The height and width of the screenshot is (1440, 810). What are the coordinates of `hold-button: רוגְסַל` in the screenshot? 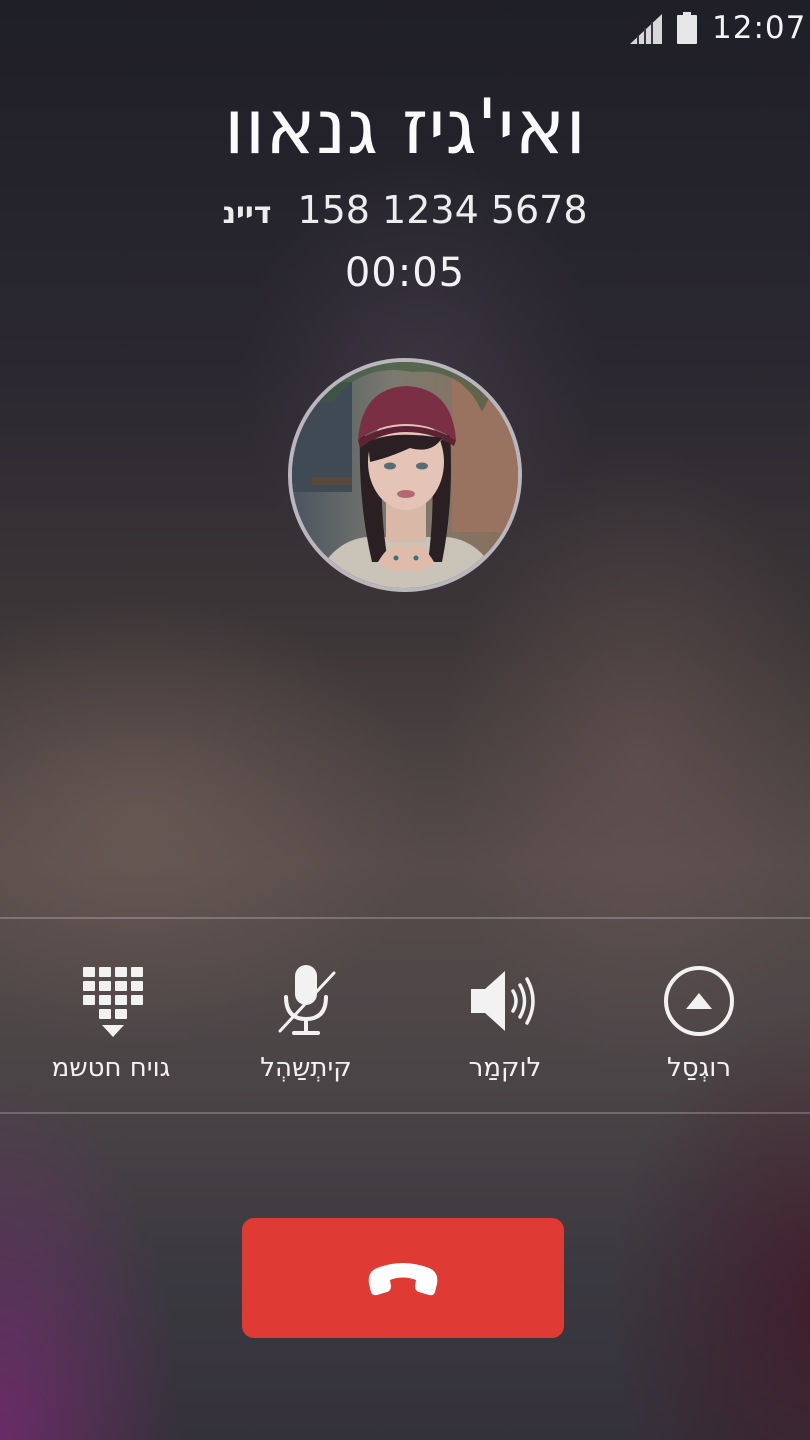 It's located at (699, 1025).